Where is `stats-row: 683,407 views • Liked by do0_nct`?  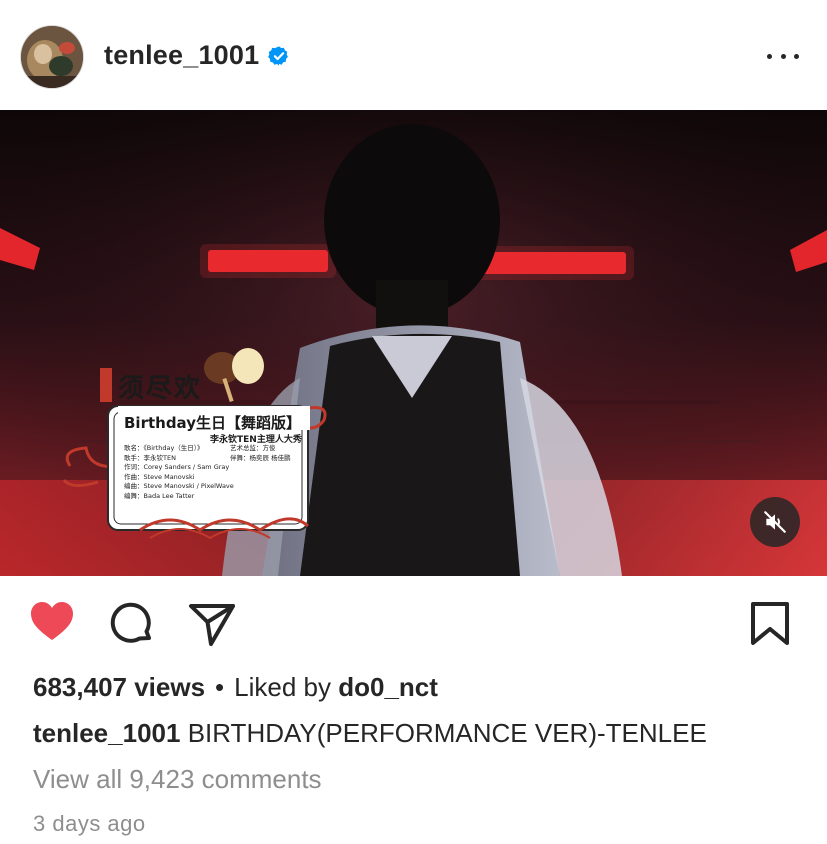
stats-row: 683,407 views • Liked by do0_nct is located at coordinates (235, 687).